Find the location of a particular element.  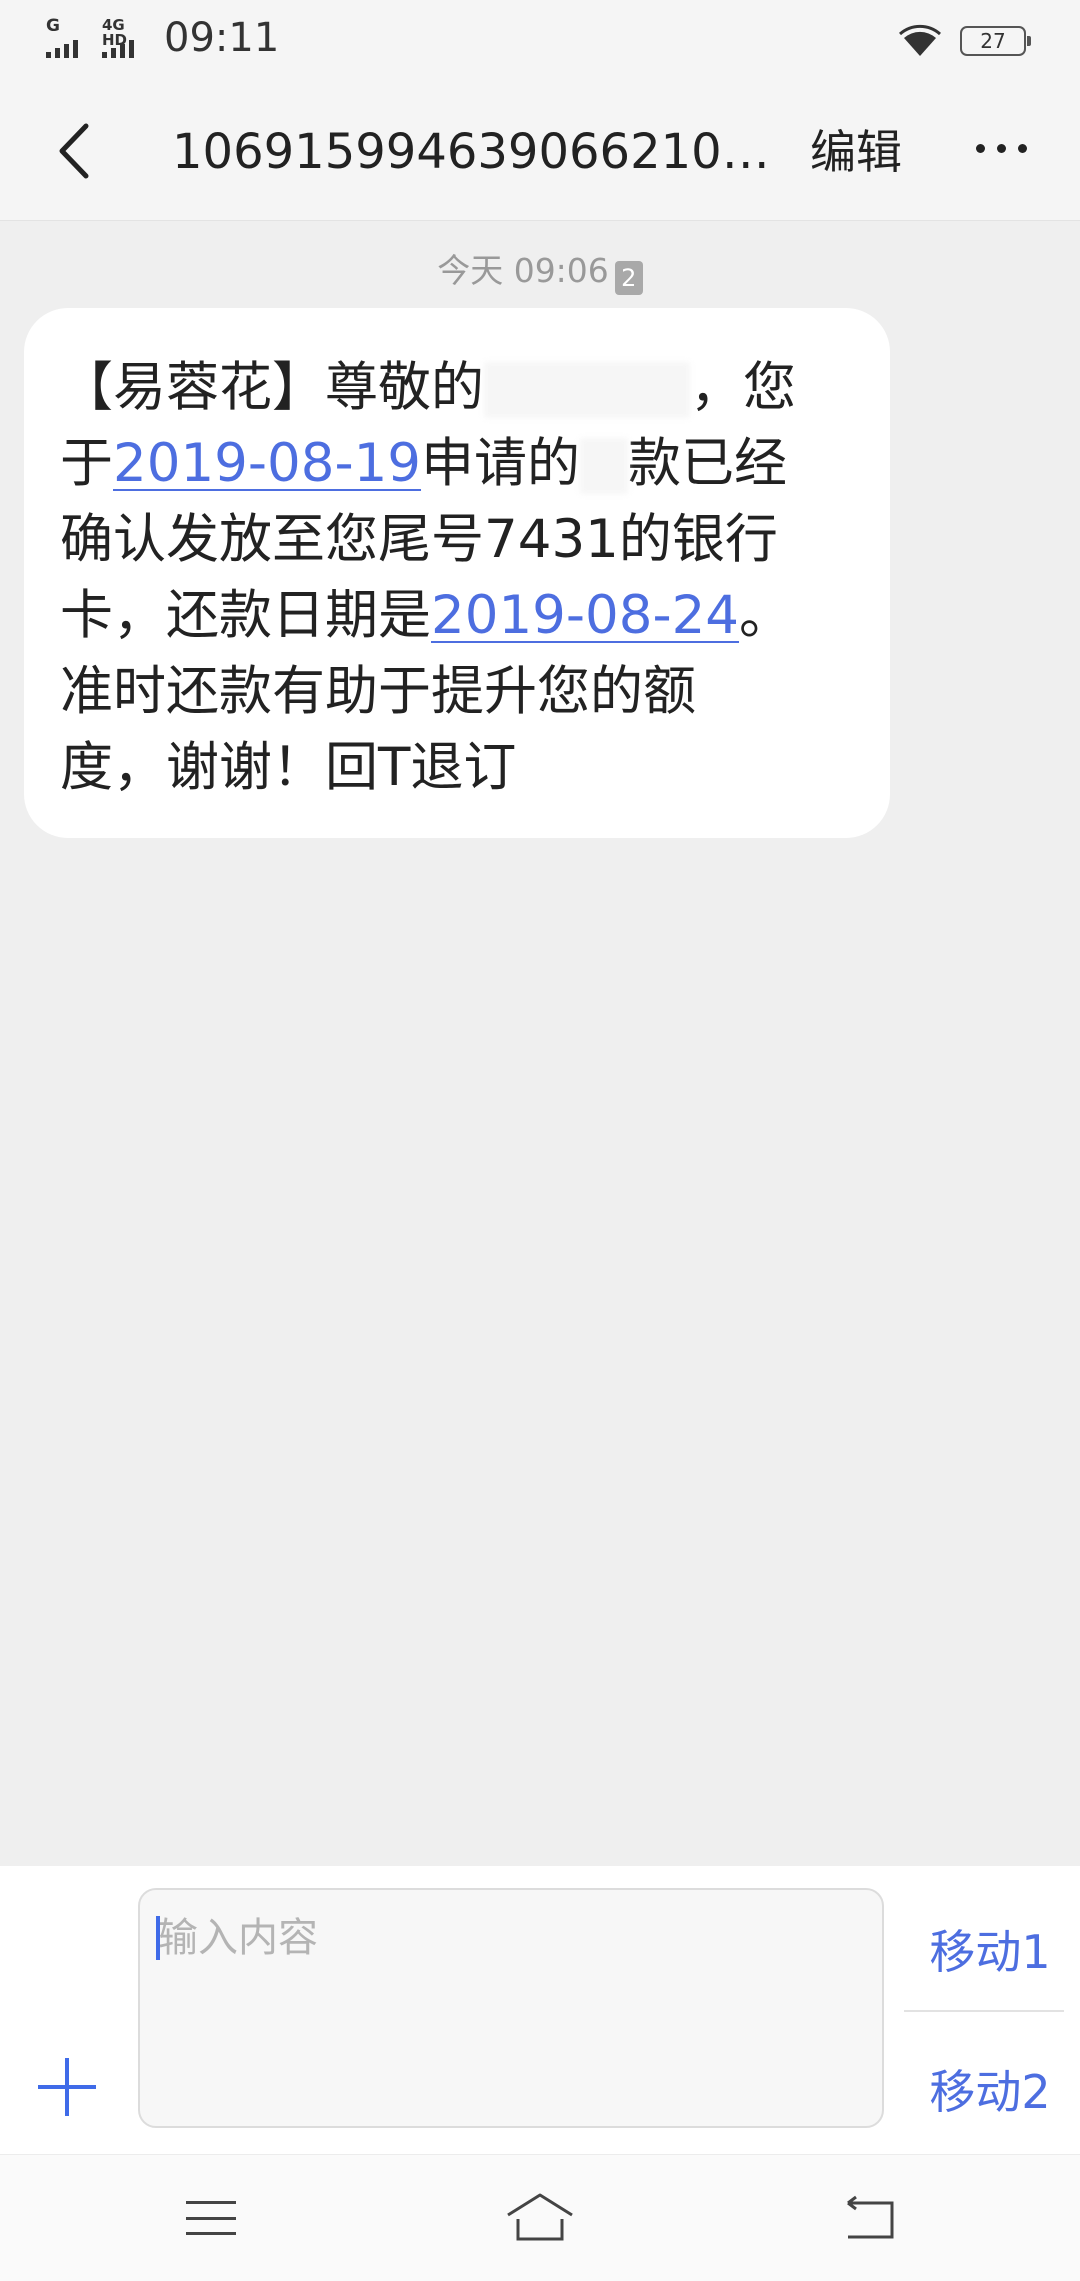

message-input: 输入内容 is located at coordinates (511, 2008).